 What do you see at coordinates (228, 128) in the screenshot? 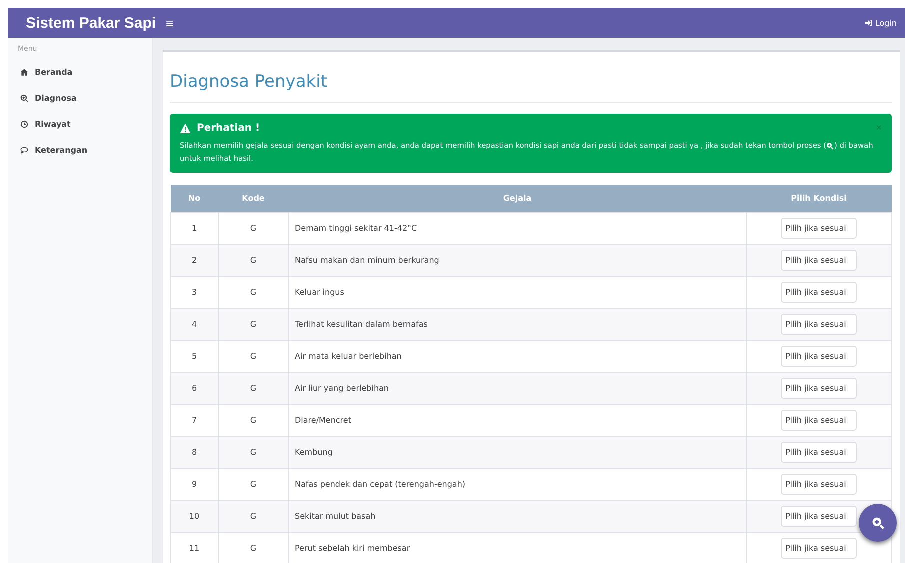
I see `alert-title: Perhatian !` at bounding box center [228, 128].